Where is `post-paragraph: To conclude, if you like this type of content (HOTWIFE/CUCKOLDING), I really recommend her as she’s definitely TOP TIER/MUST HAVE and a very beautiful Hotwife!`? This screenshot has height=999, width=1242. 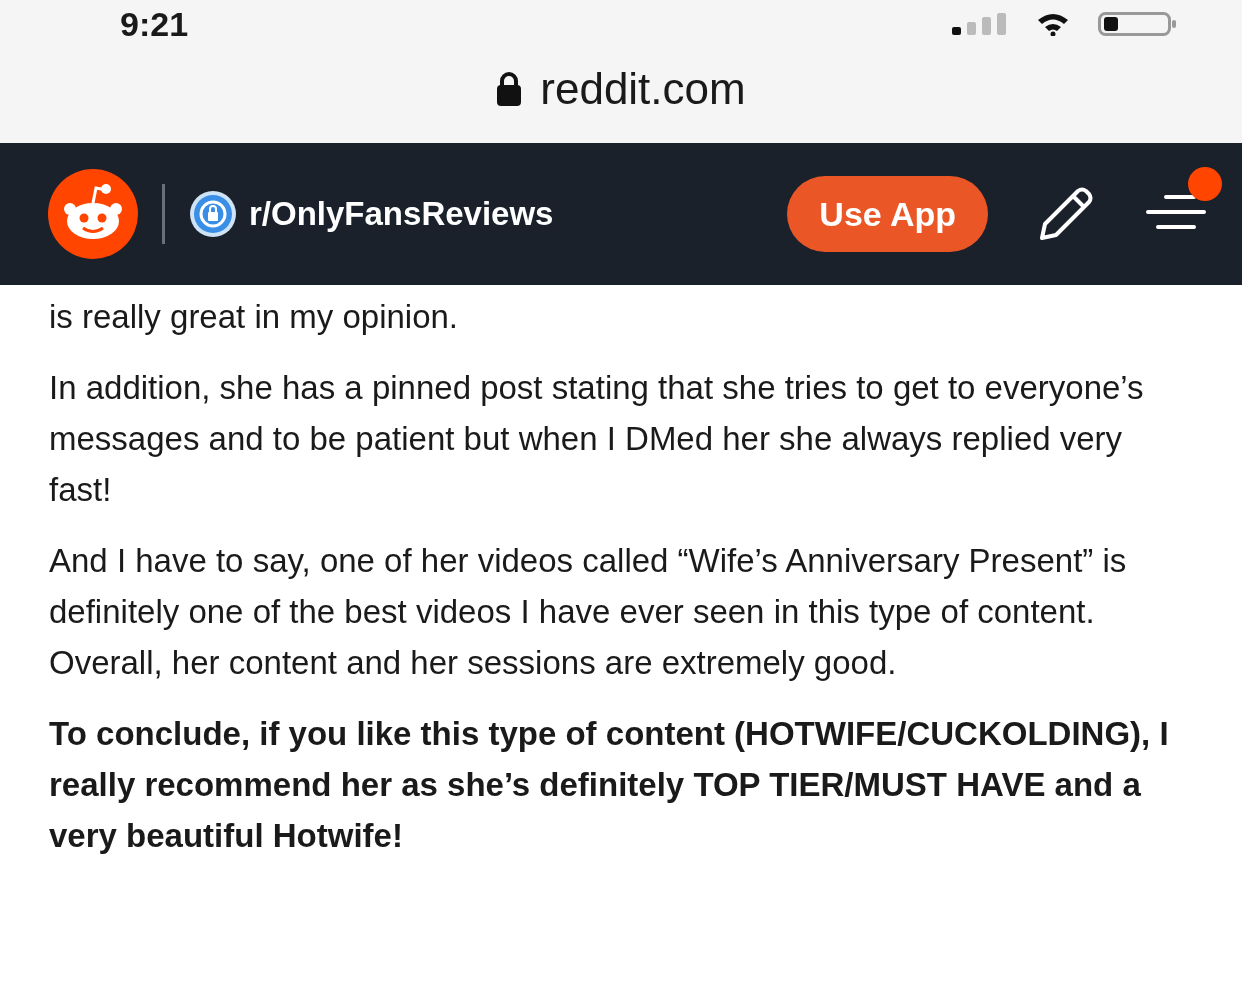 post-paragraph: To conclude, if you like this type of content (HOTWIFE/CUCKOLDING), I really recommend her as she’s definitely TOP TIER/MUST HAVE and a very beautiful Hotwife! is located at coordinates (609, 785).